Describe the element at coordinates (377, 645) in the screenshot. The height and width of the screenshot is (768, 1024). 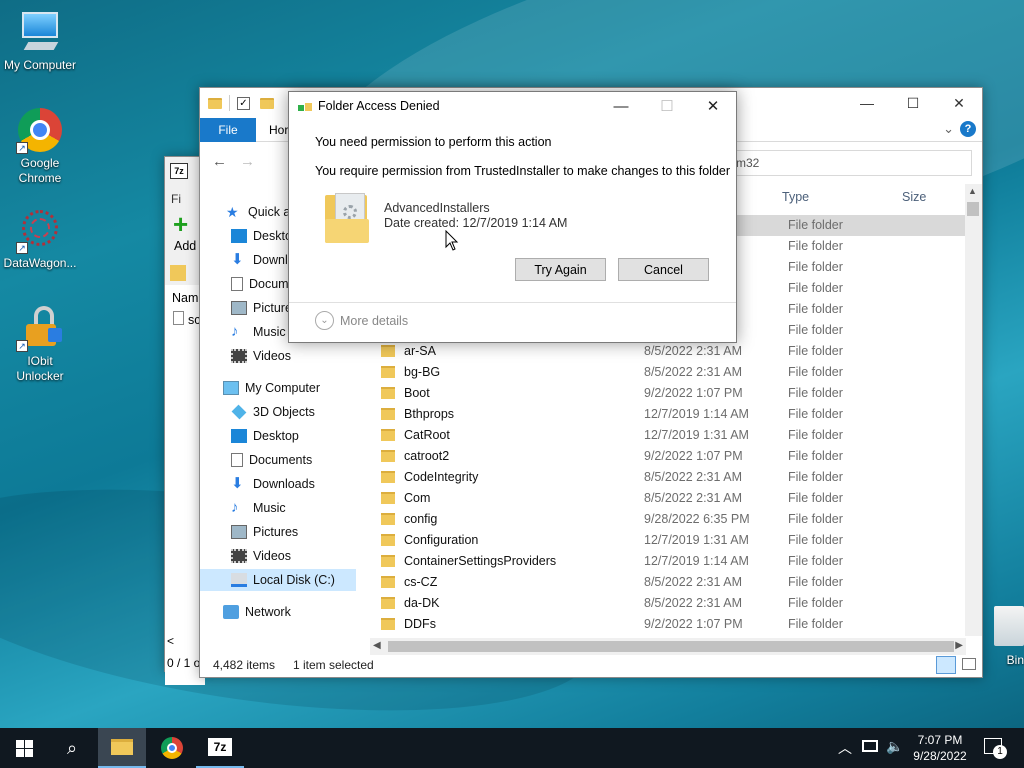
I see `scroll-left-icon: ◀` at that location.